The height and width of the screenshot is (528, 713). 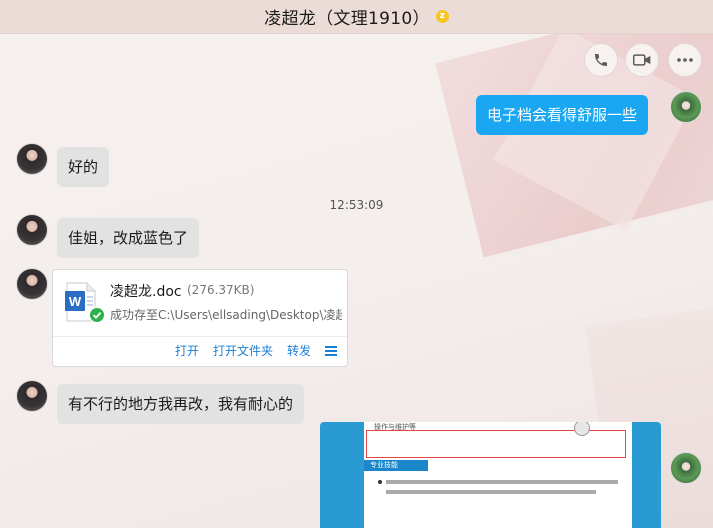 I want to click on message-bubble-incoming: 有不行的地方我再改，我有耐心的, so click(x=181, y=404).